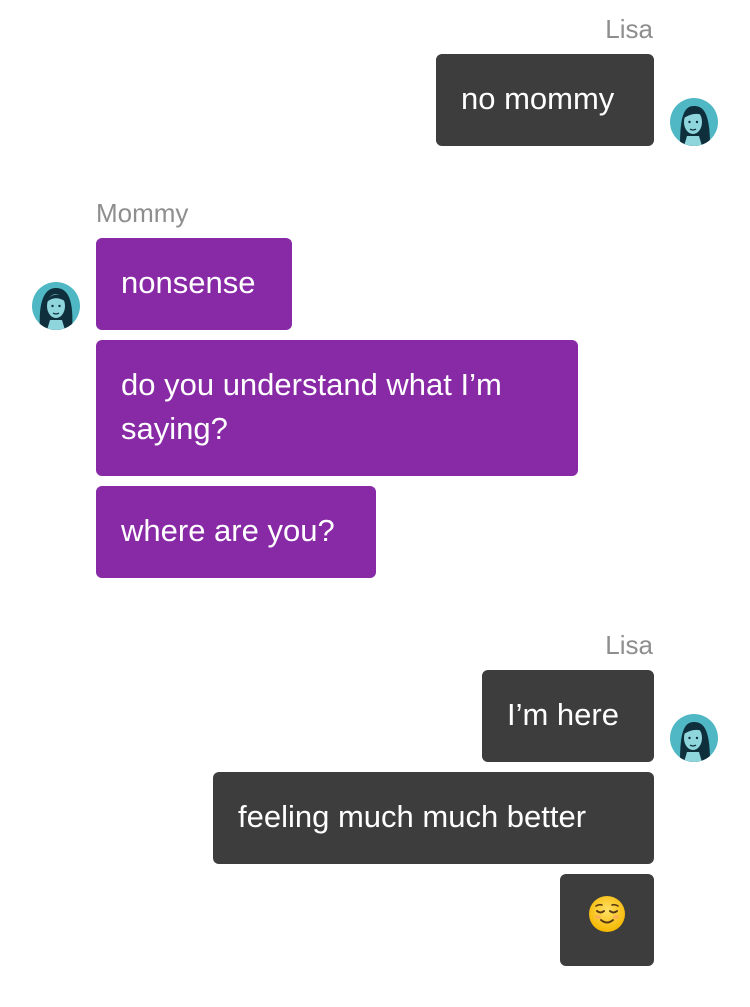 The height and width of the screenshot is (1007, 750). Describe the element at coordinates (142, 213) in the screenshot. I see `sender-name-mommy: Mommy` at that location.